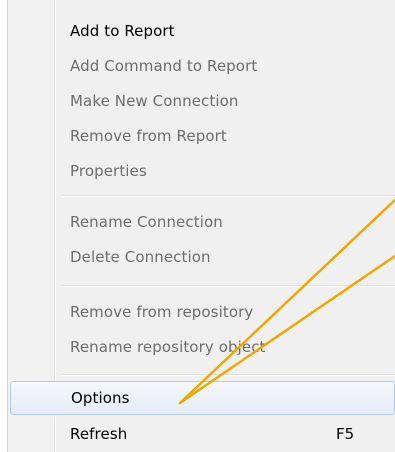 The height and width of the screenshot is (452, 395). I want to click on menu-item-refresh: Refresh F5, so click(201, 434).